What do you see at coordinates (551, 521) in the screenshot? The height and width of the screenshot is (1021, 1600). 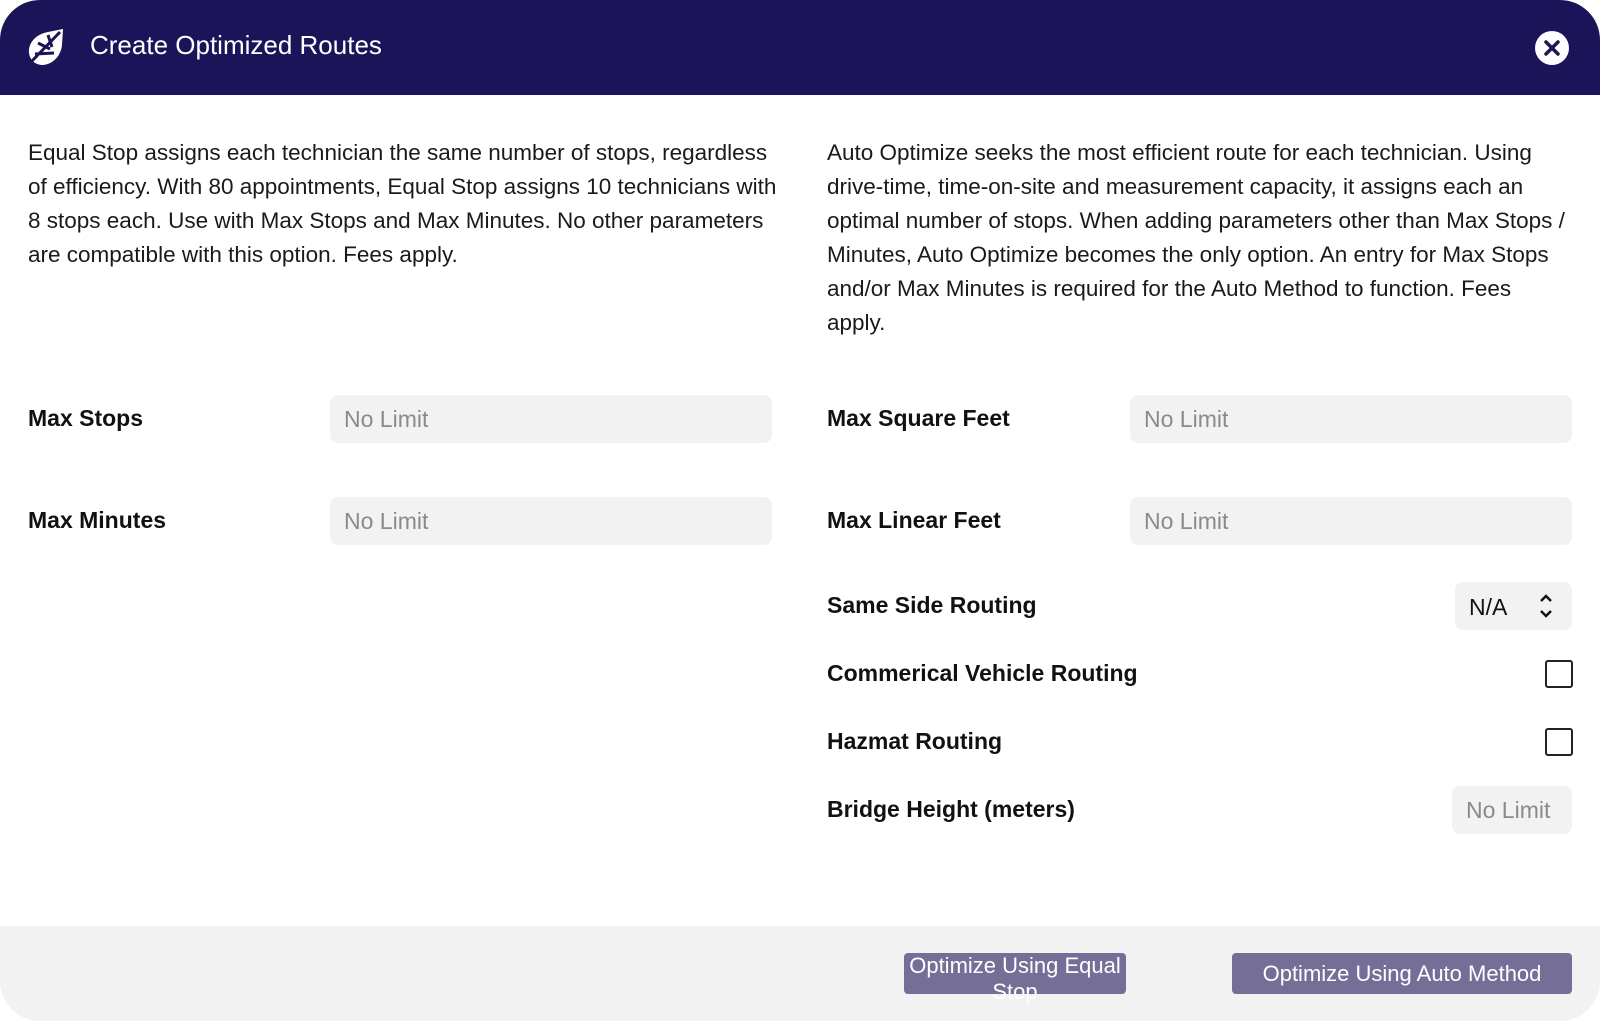 I see `max-minutes-input` at bounding box center [551, 521].